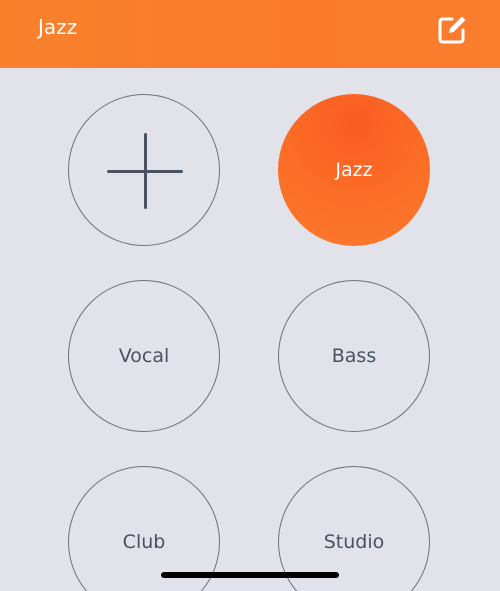  I want to click on edit-button, so click(452, 30).